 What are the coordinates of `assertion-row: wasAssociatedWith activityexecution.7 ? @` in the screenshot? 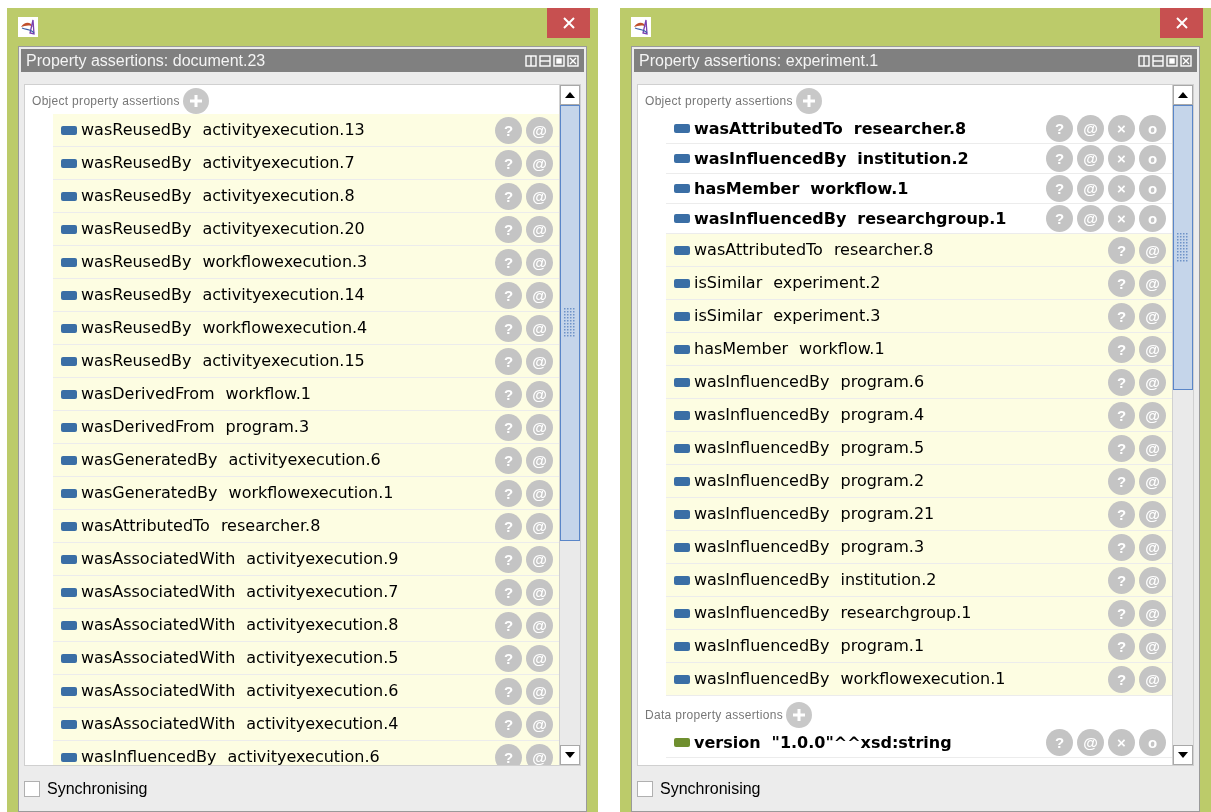 It's located at (306, 592).